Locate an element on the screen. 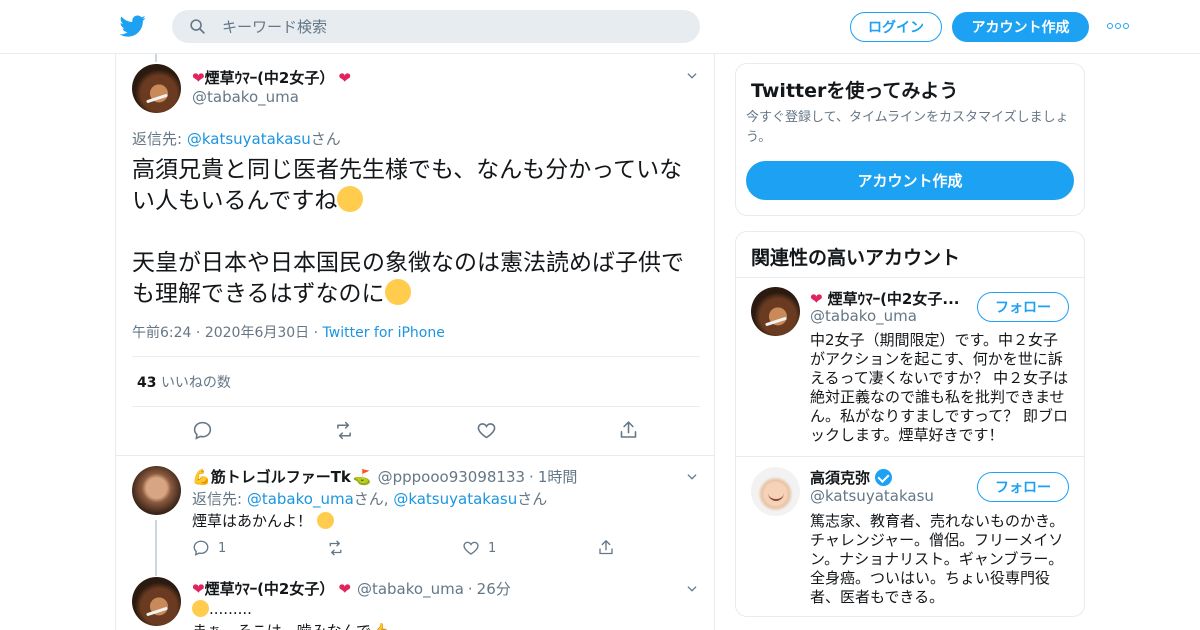 The image size is (1200, 630). tweet-time: 午前6:24 is located at coordinates (161, 333).